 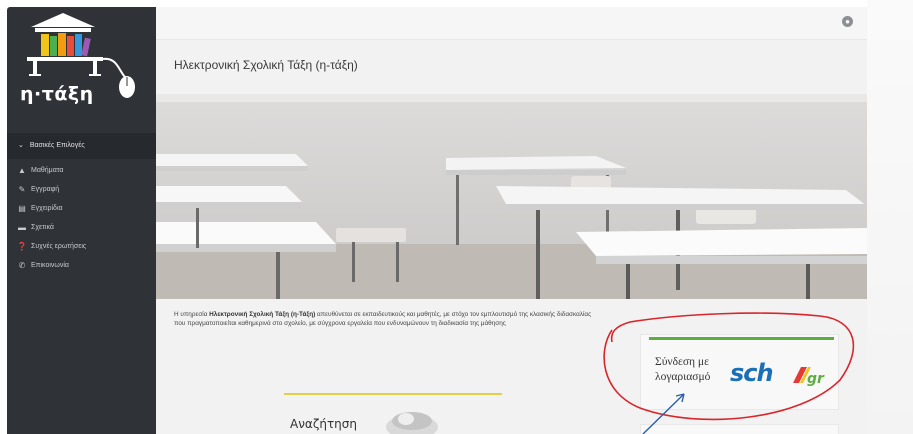 What do you see at coordinates (816, 379) in the screenshot?
I see `sch-gr-suffix: gr` at bounding box center [816, 379].